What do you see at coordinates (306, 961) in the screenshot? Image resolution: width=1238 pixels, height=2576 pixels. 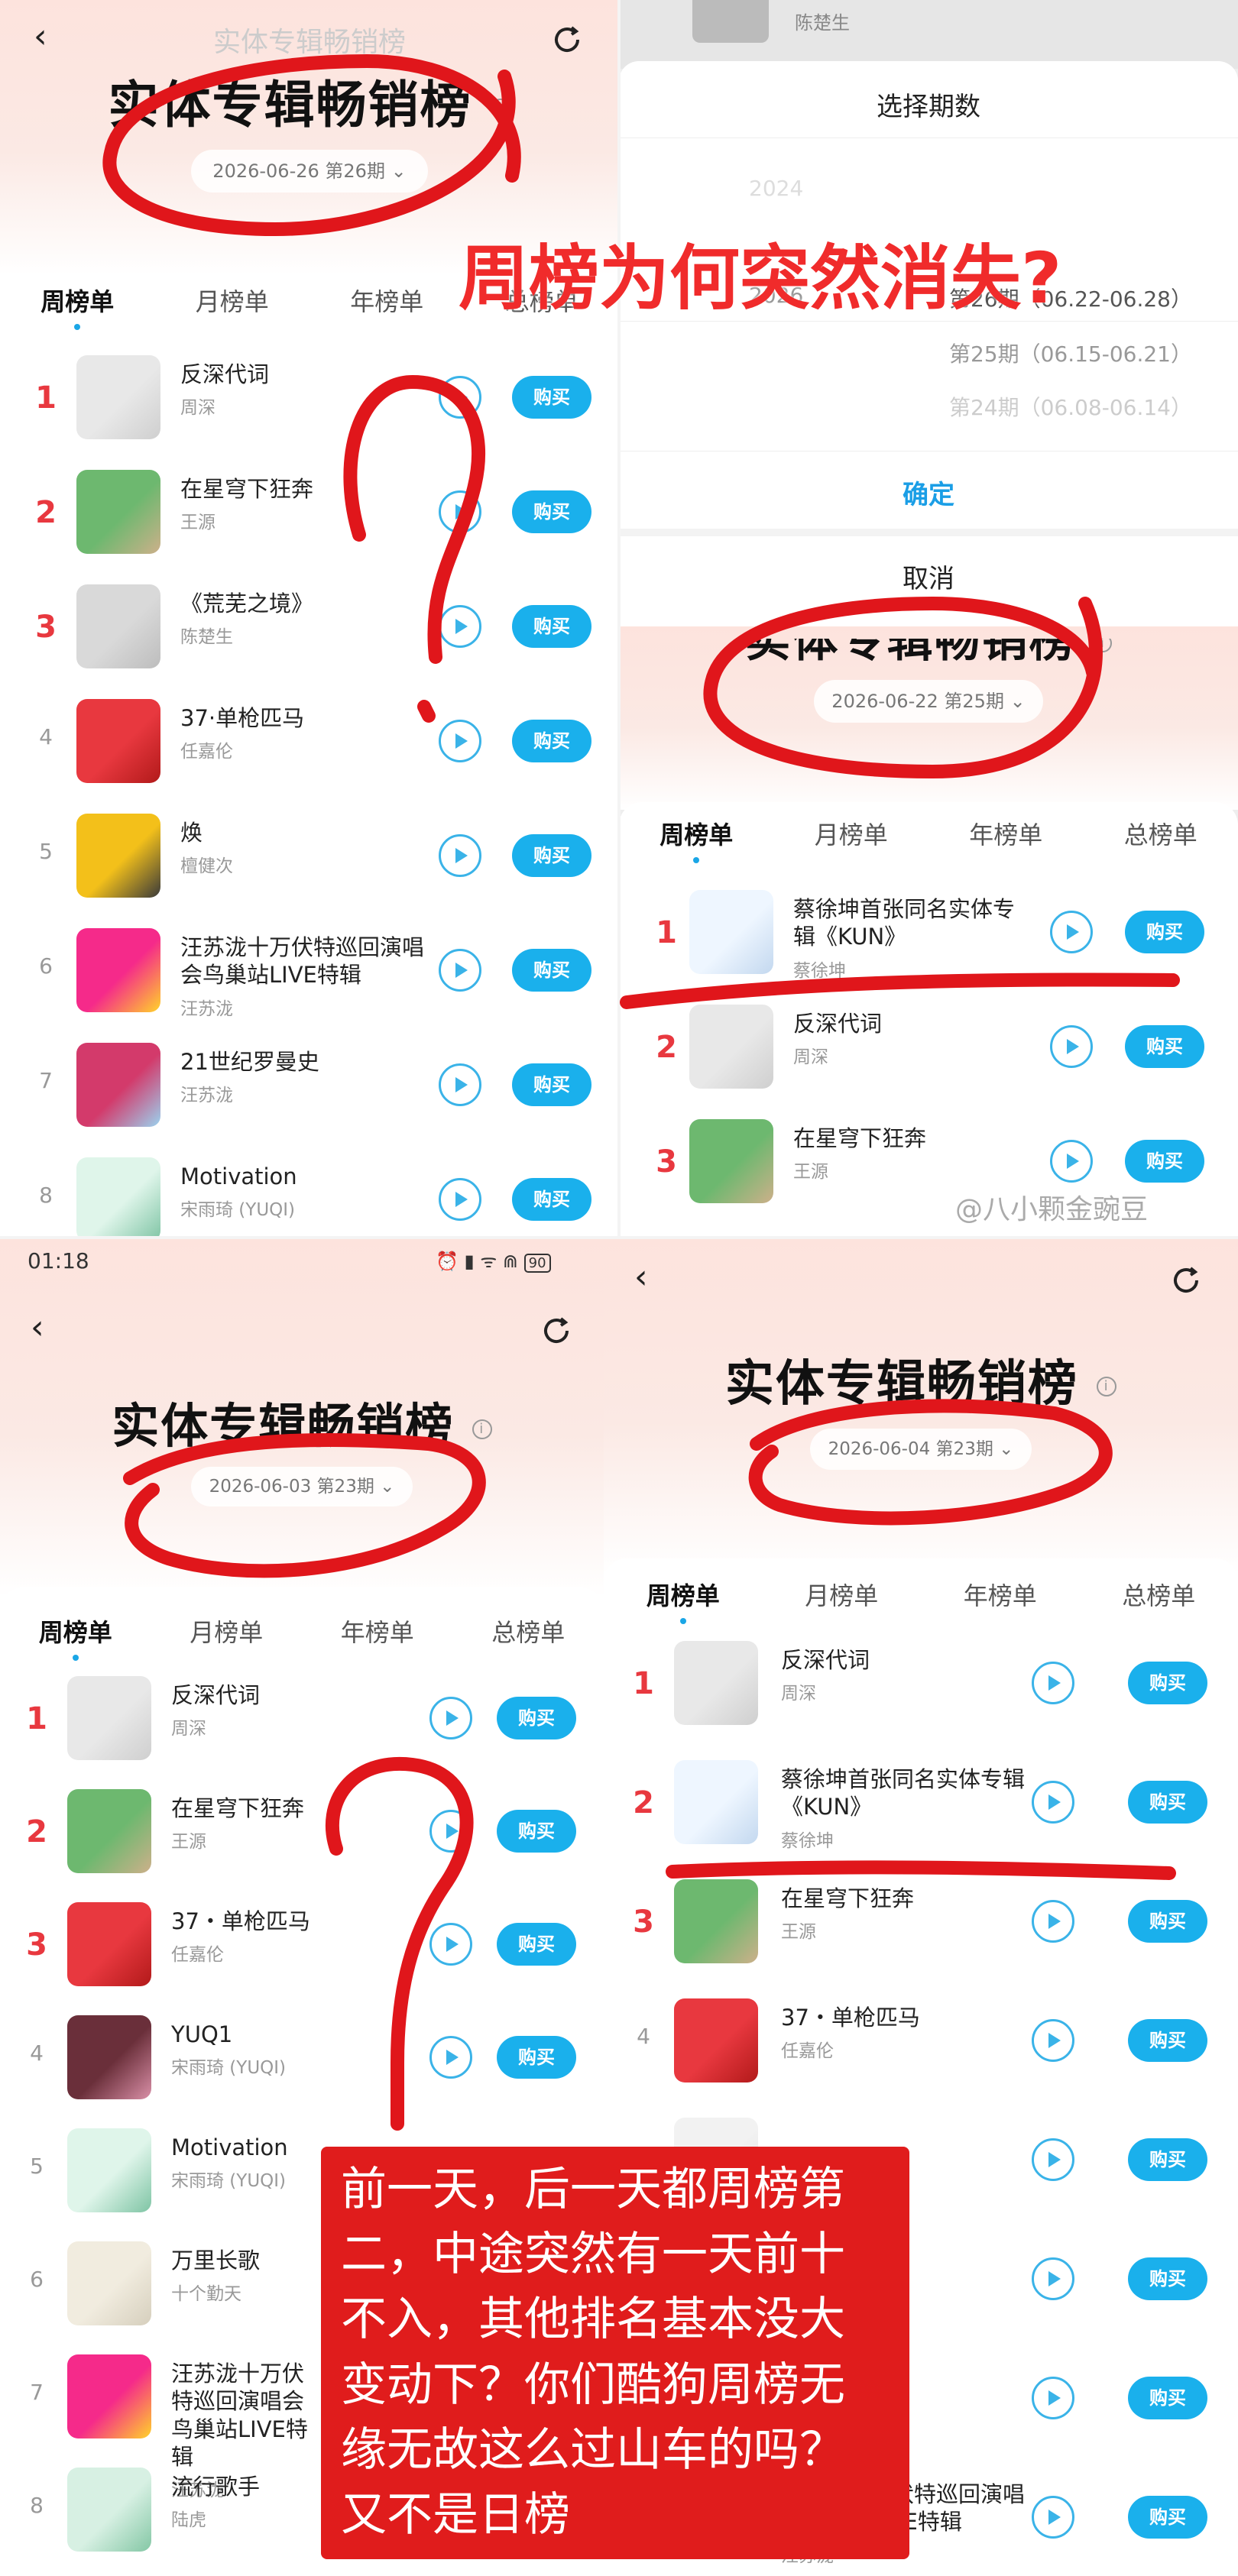 I see `album-name: 汪苏泷十万伏特巡回演唱会鸟巢站LIVE特辑` at bounding box center [306, 961].